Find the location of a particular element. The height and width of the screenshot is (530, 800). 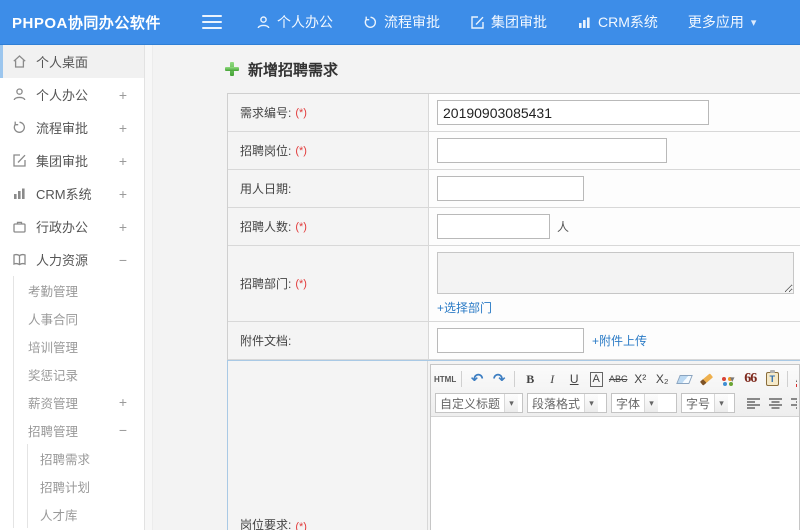

form-row-position: 招聘岗位: (*) is located at coordinates (514, 151).